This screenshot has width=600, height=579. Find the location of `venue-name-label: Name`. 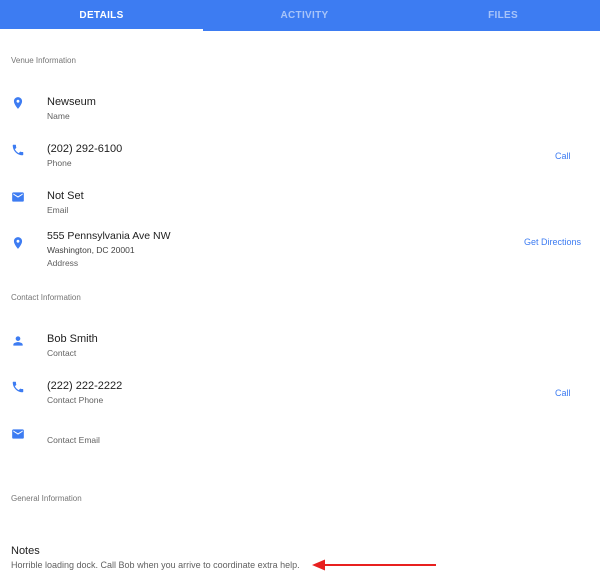

venue-name-label: Name is located at coordinates (58, 116).